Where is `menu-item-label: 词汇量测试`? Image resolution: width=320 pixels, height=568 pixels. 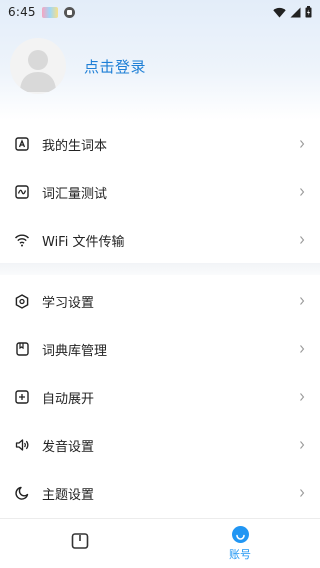
menu-item-label: 词汇量测试 is located at coordinates (75, 194).